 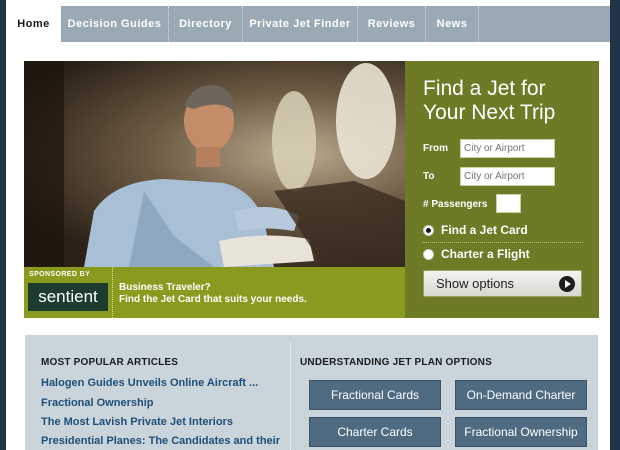 What do you see at coordinates (521, 432) in the screenshot?
I see `fractional-ownership-button: Fractional Ownership` at bounding box center [521, 432].